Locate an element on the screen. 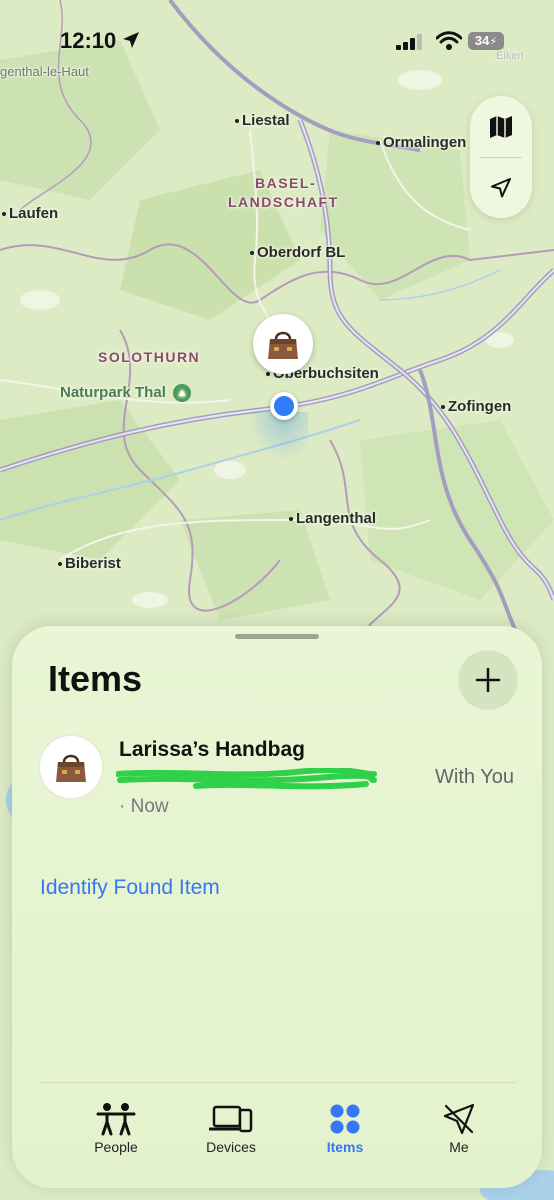 This screenshot has height=1200, width=554. battery-level: 34 is located at coordinates (482, 40).